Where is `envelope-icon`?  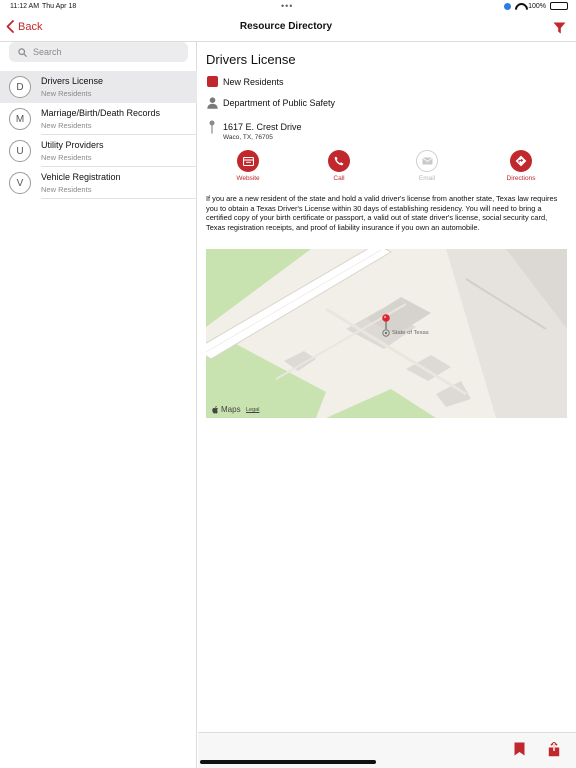 envelope-icon is located at coordinates (427, 161).